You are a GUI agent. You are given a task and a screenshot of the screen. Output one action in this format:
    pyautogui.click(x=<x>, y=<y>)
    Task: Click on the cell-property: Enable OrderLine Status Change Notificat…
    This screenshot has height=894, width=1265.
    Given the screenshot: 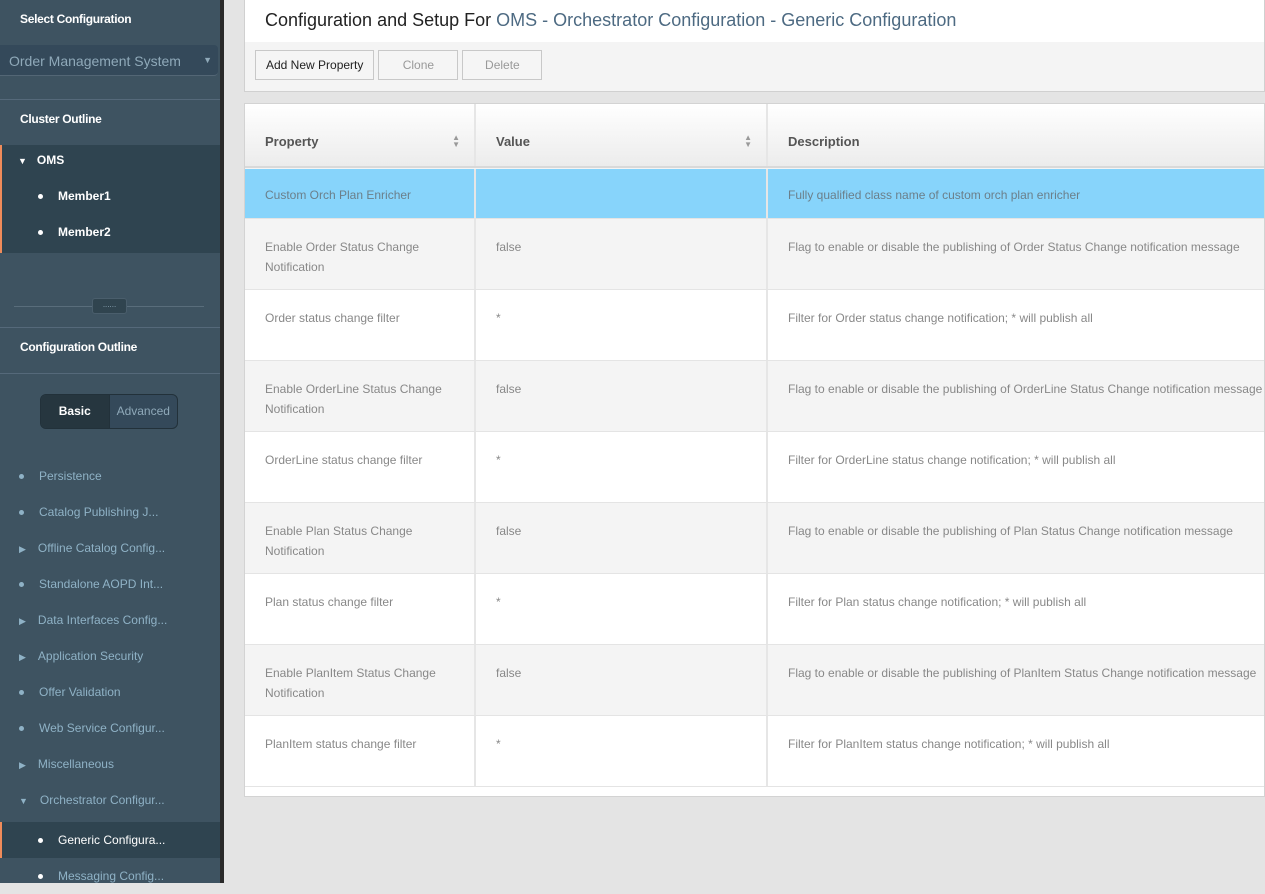 What is the action you would take?
    pyautogui.click(x=360, y=396)
    